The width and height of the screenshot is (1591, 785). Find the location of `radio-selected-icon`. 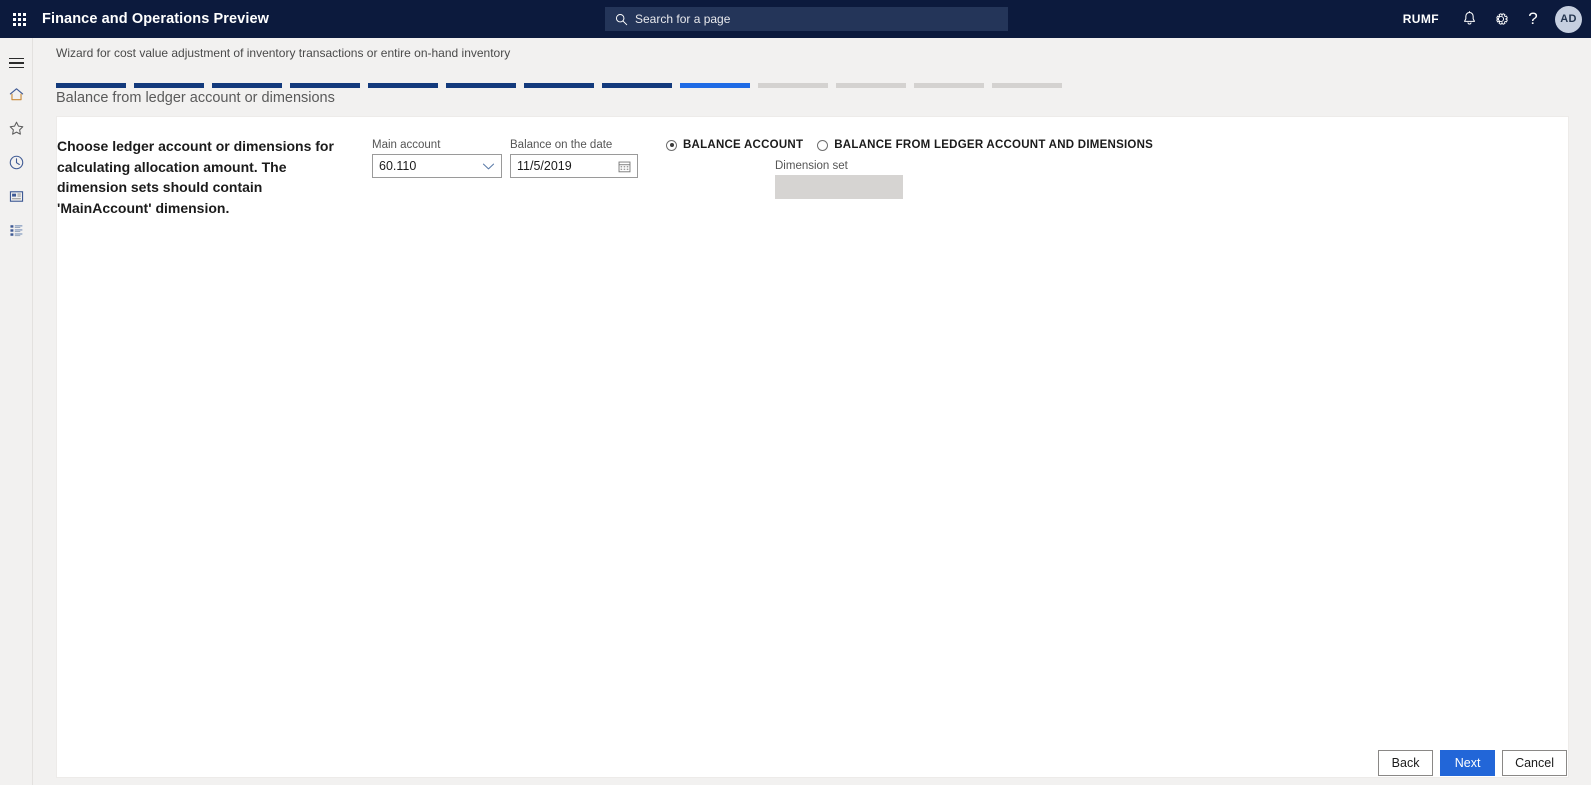

radio-selected-icon is located at coordinates (671, 145).